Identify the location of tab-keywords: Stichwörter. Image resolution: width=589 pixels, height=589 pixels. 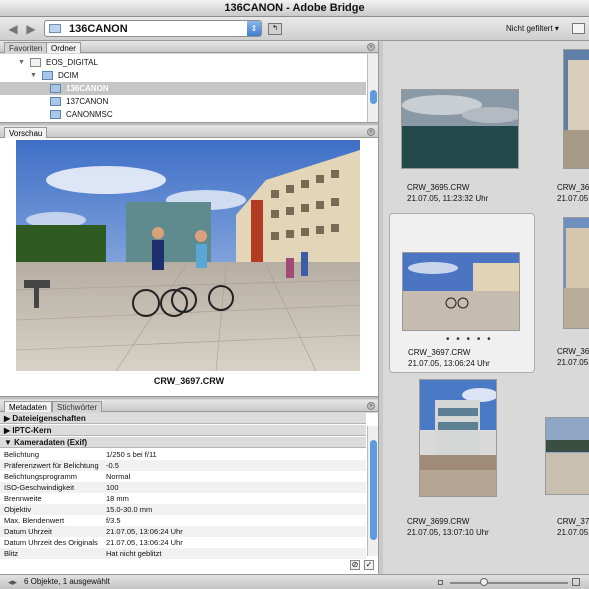
(77, 406).